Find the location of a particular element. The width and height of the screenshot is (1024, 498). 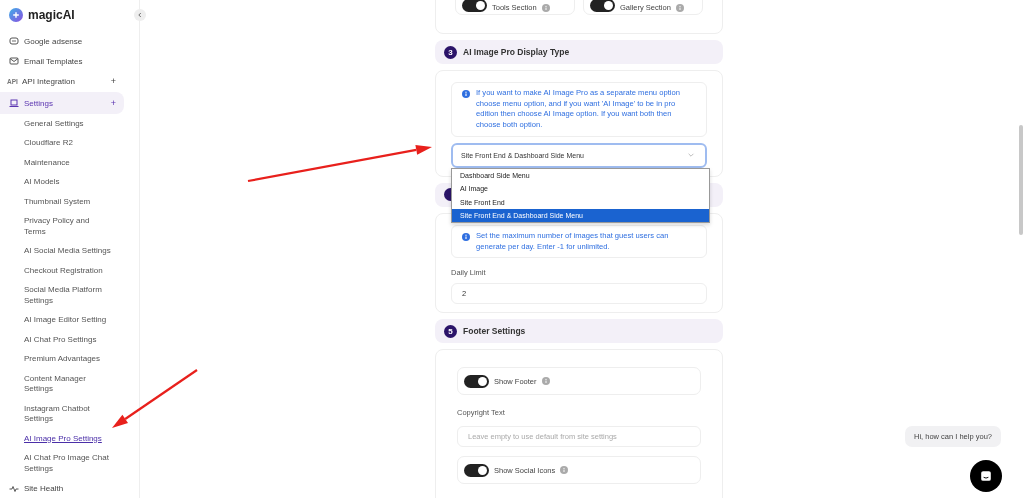

step-number: 5 is located at coordinates (450, 331).